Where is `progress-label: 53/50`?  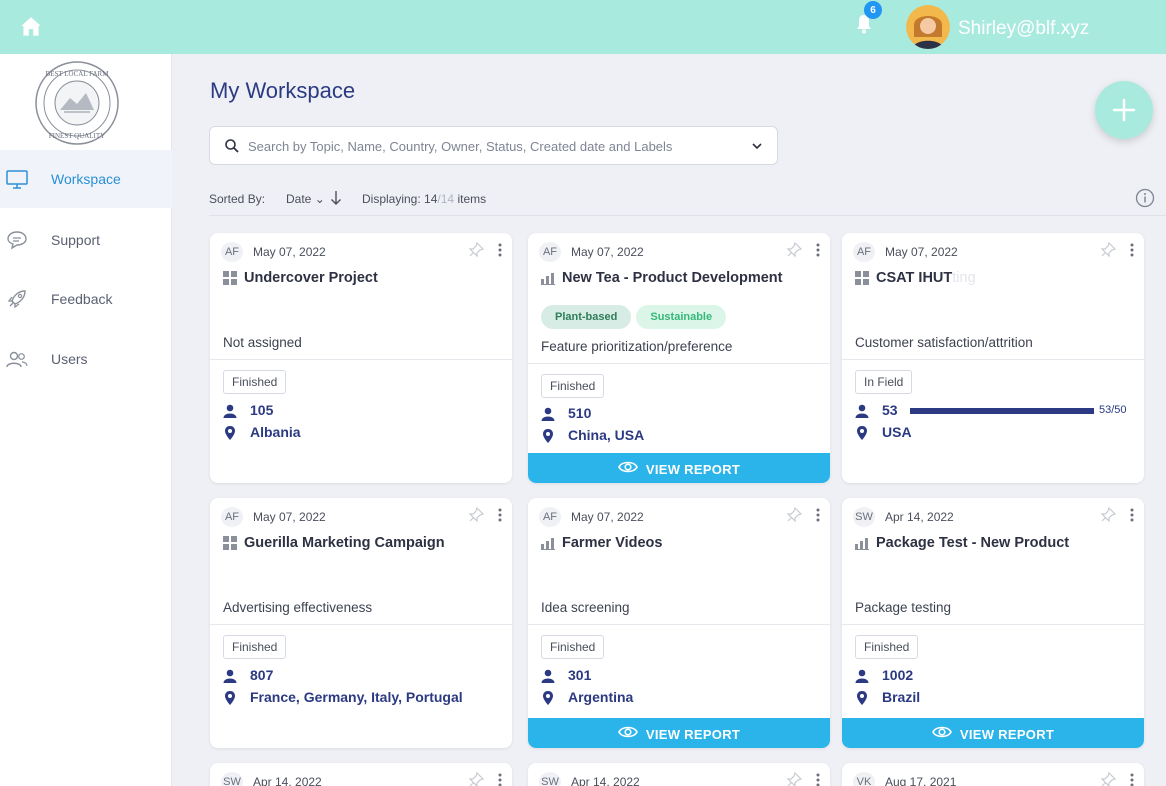 progress-label: 53/50 is located at coordinates (1113, 410).